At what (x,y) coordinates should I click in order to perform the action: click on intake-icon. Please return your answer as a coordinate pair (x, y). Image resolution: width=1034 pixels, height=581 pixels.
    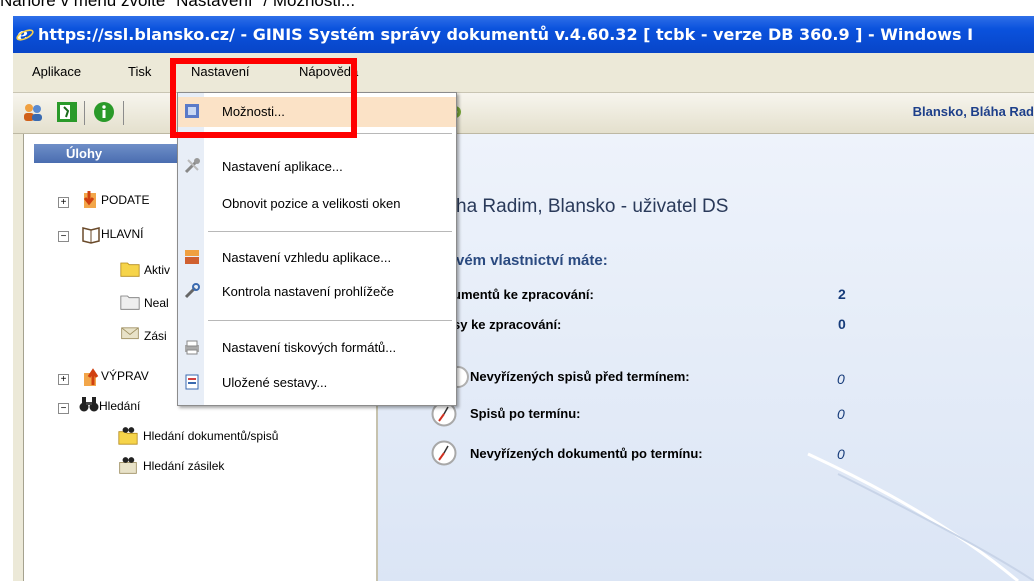
    Looking at the image, I should click on (89, 199).